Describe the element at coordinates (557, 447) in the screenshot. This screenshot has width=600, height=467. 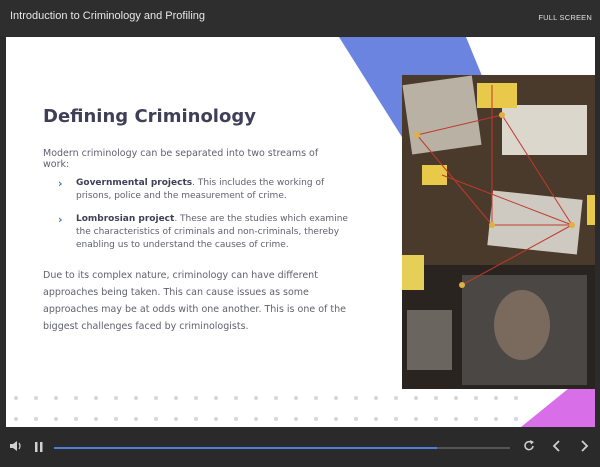
I see `prev-icon` at that location.